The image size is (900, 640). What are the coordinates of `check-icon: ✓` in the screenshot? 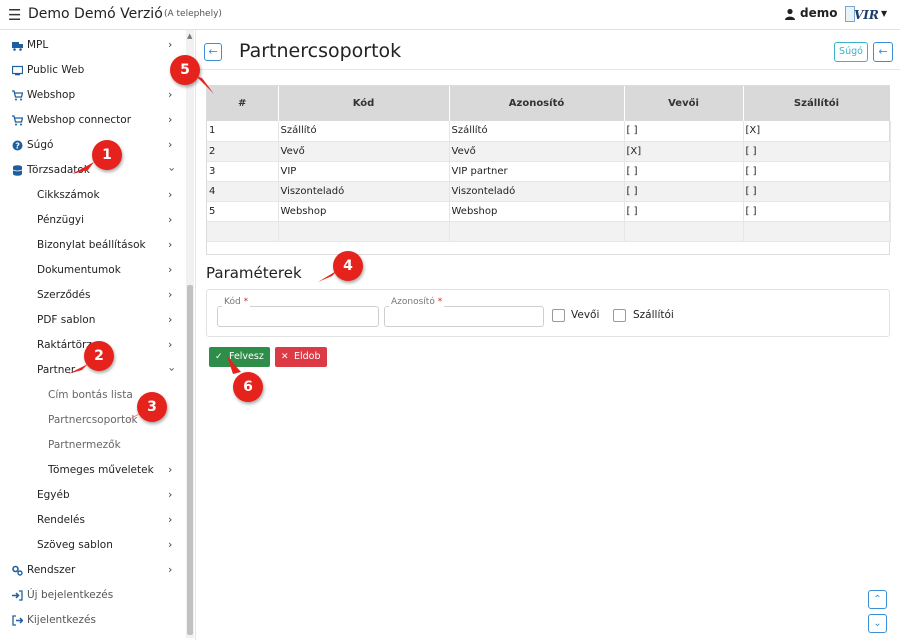 It's located at (219, 357).